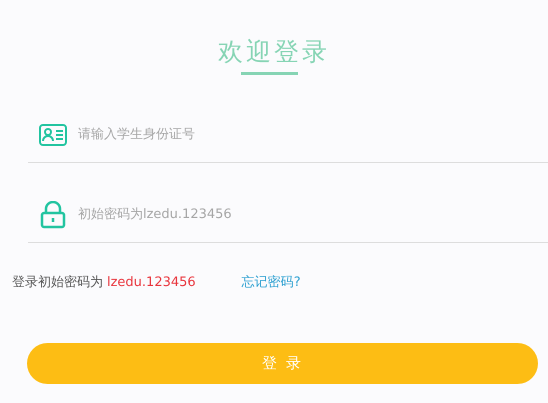  Describe the element at coordinates (57, 283) in the screenshot. I see `password-hint: 登录初始密码为` at that location.